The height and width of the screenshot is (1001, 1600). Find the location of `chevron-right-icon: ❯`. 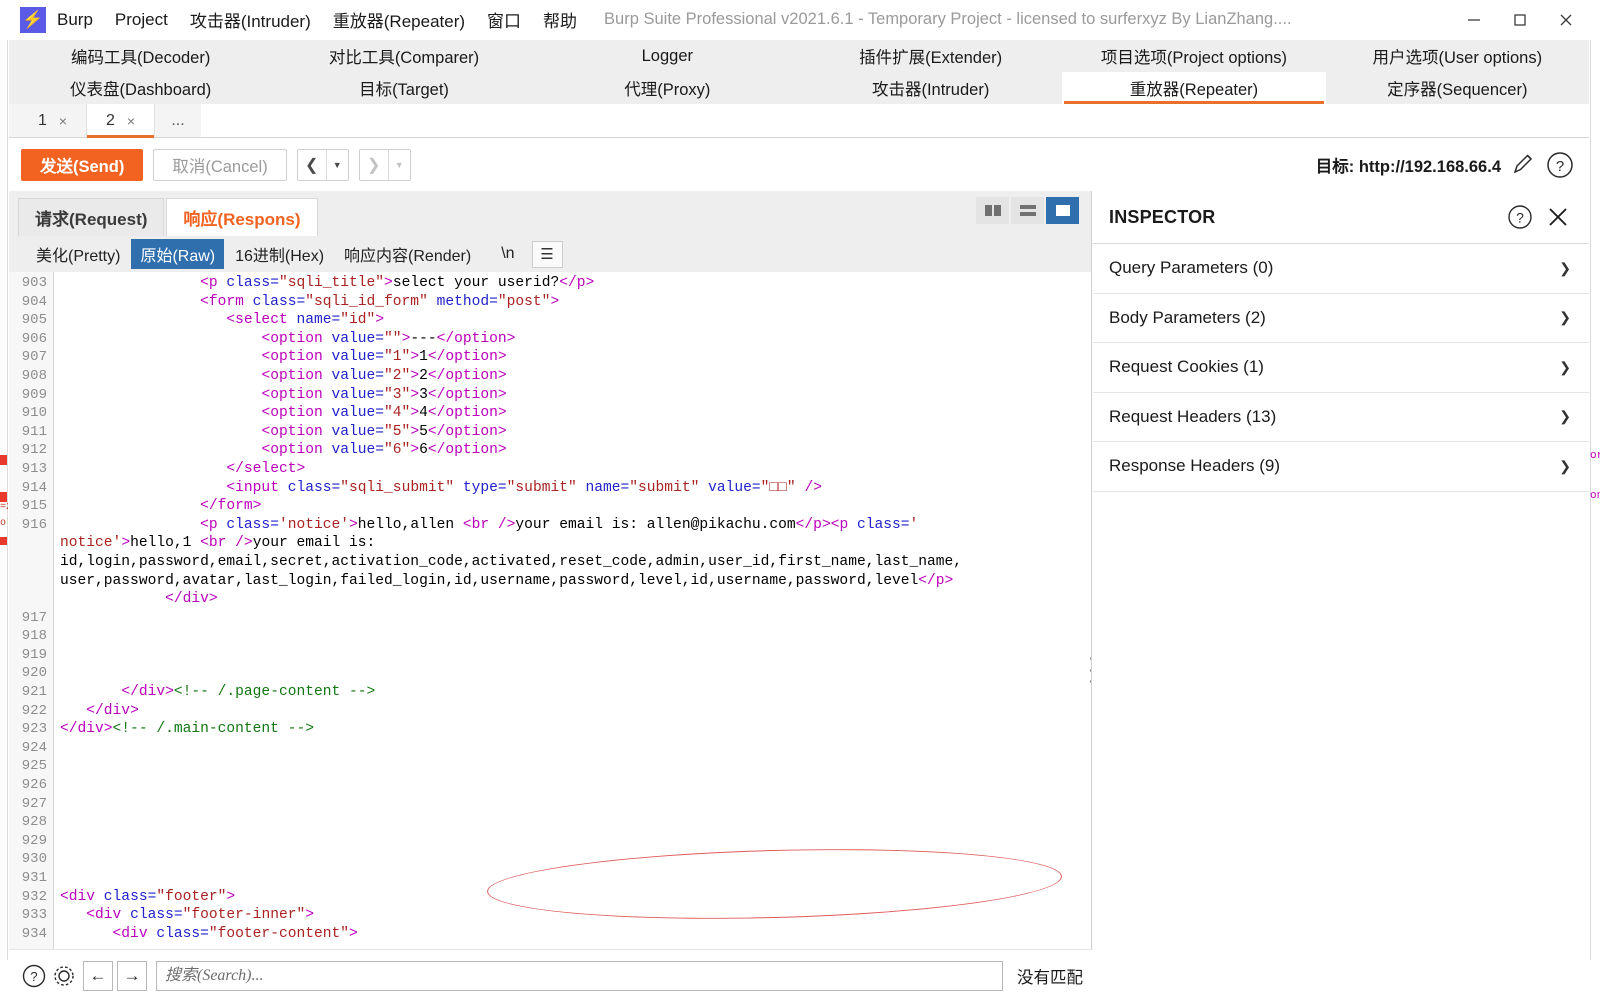

chevron-right-icon: ❯ is located at coordinates (373, 164).